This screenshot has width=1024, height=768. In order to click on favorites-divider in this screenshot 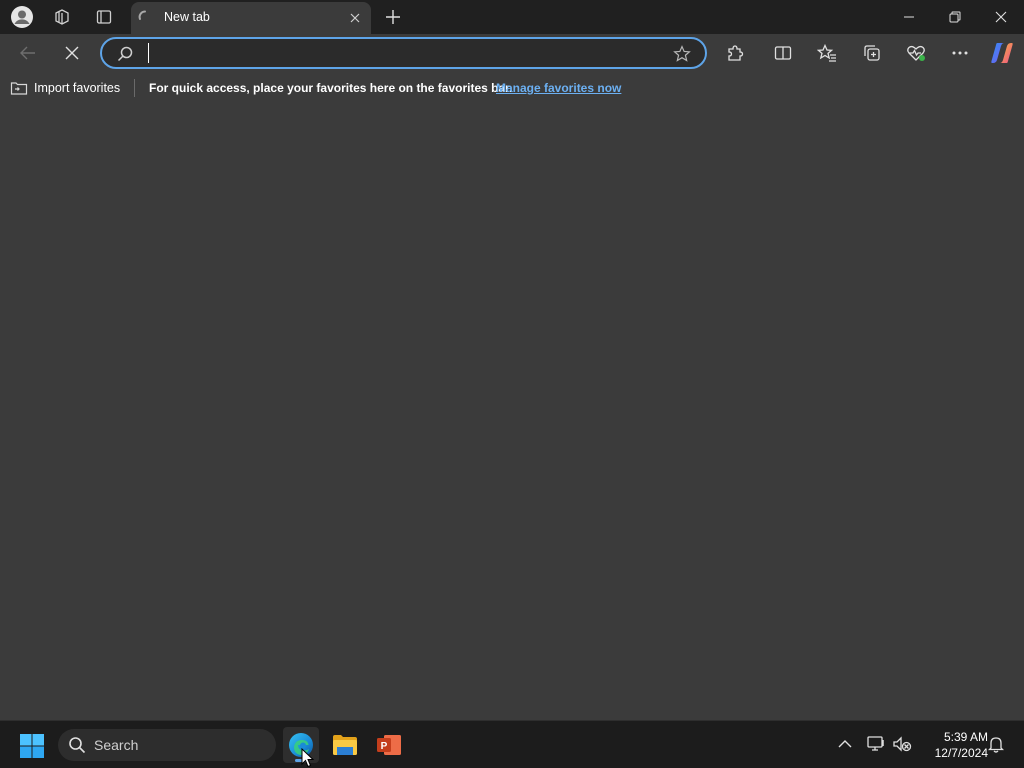, I will do `click(134, 88)`.